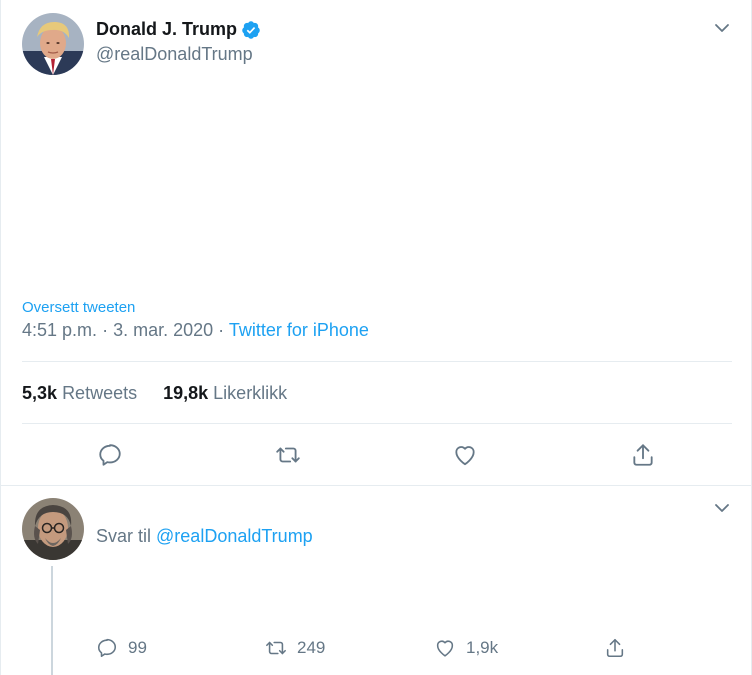 This screenshot has width=752, height=675. Describe the element at coordinates (251, 30) in the screenshot. I see `verified-badge-icon` at that location.